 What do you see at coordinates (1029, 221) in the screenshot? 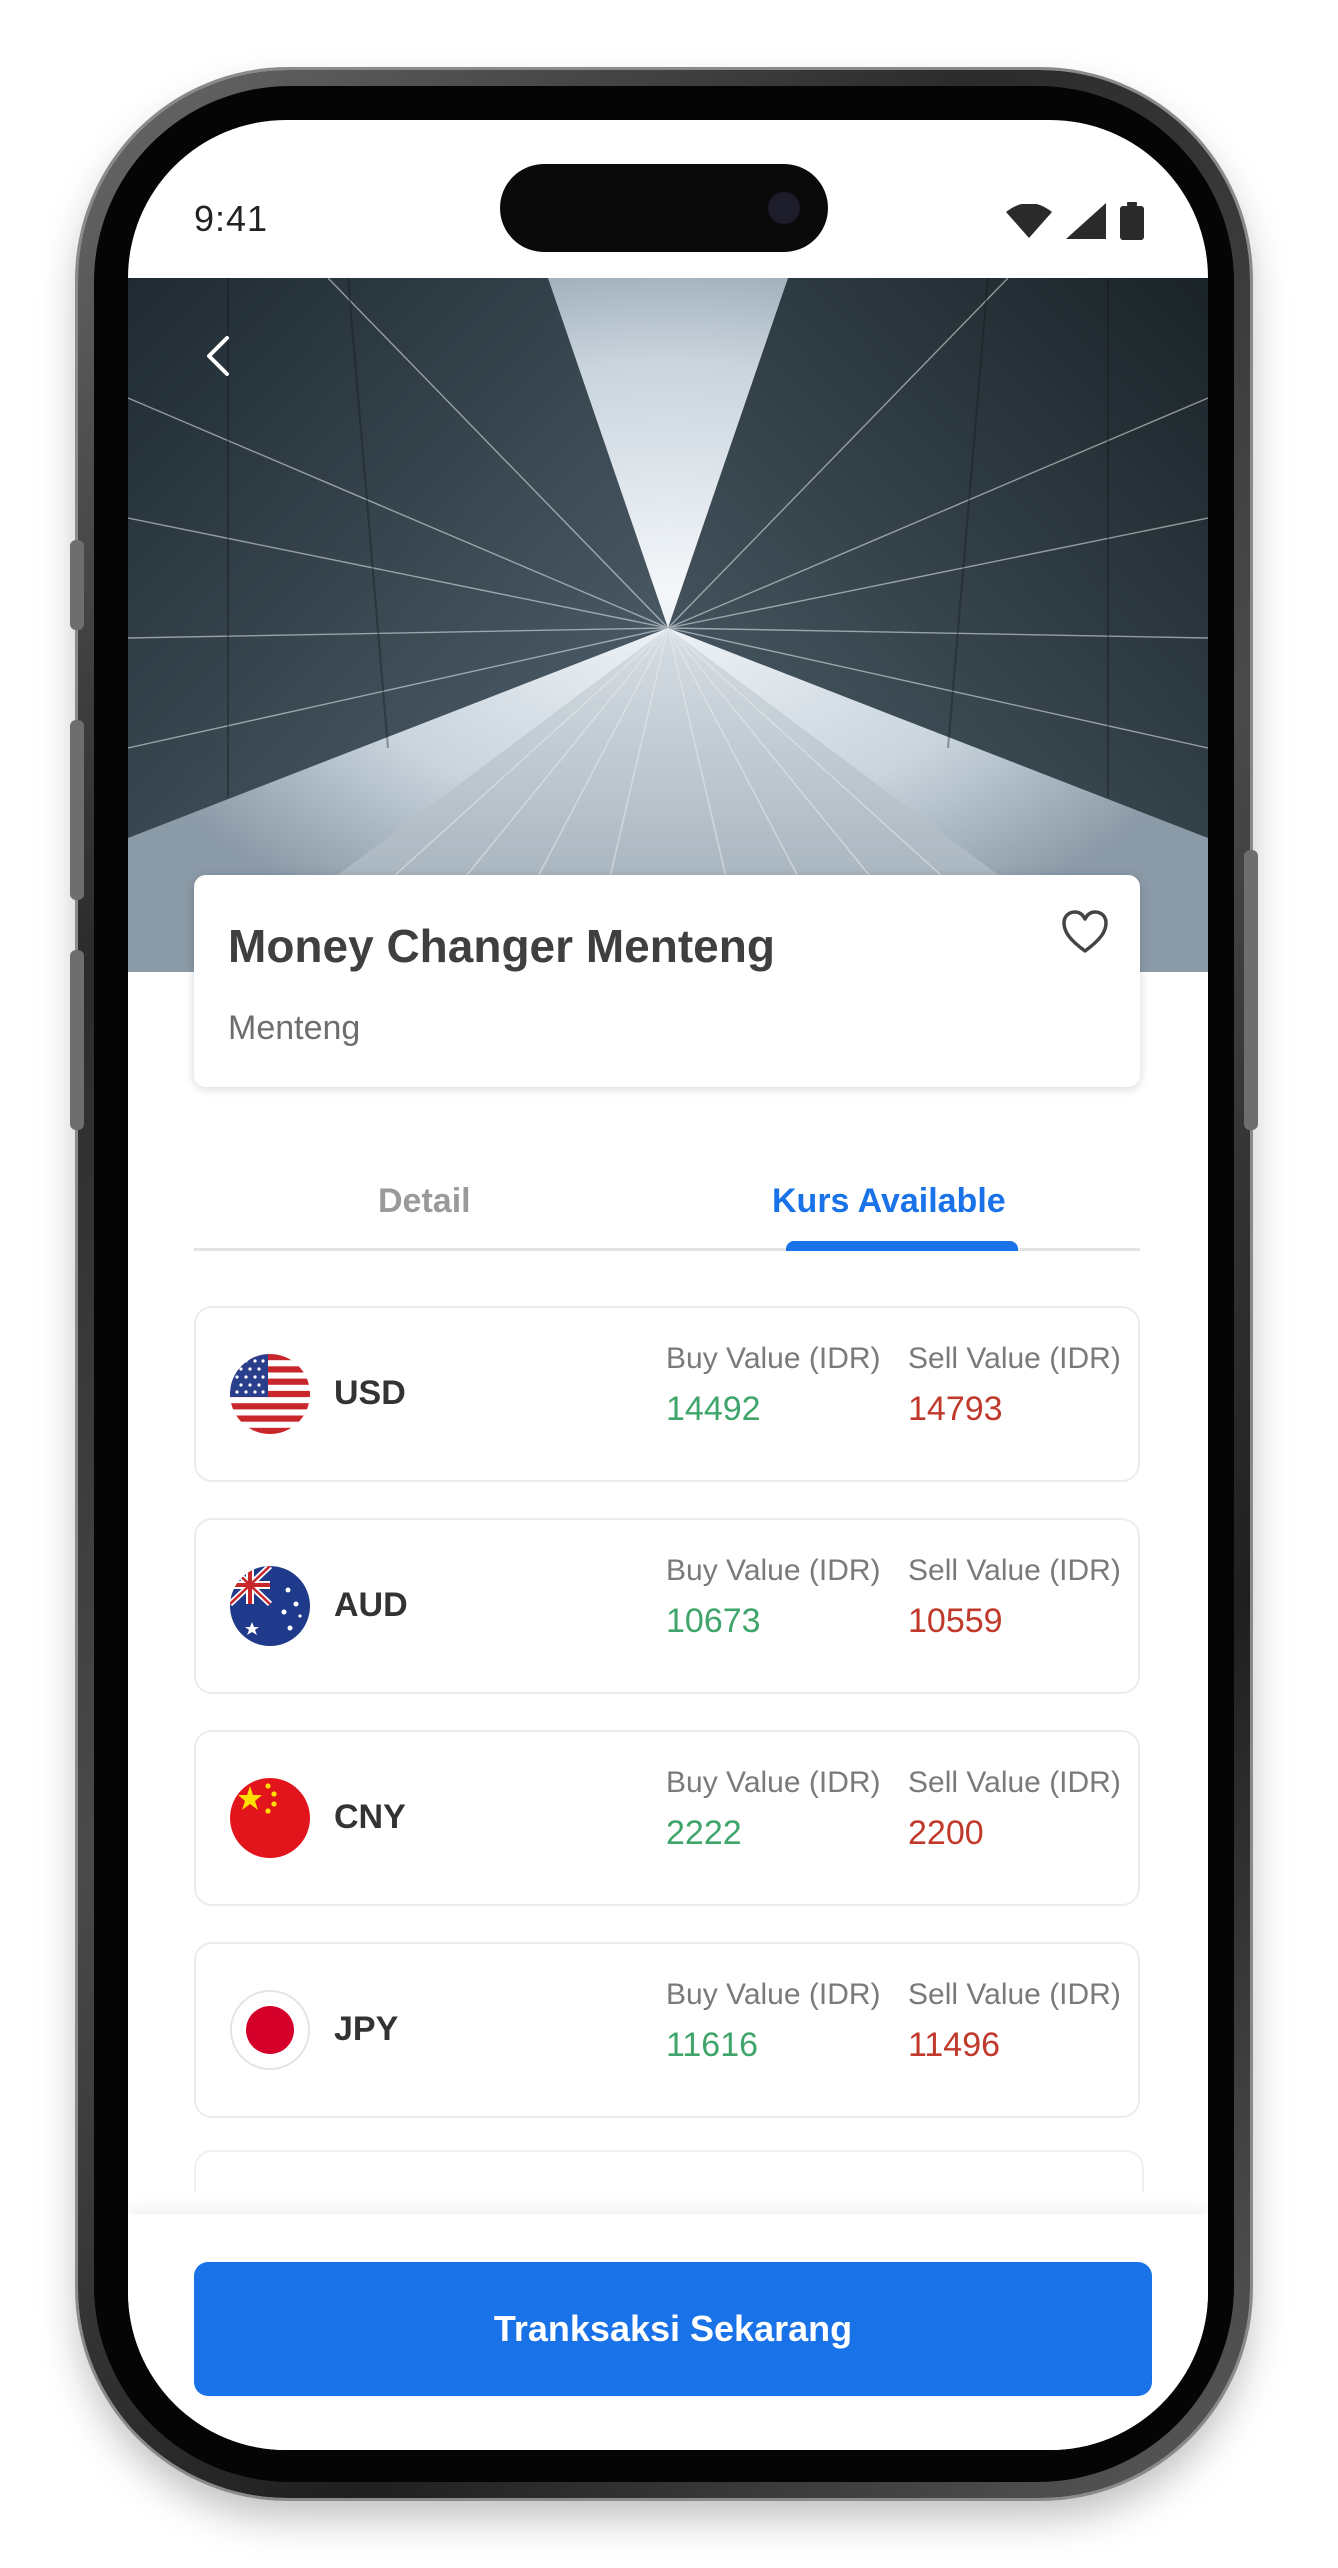
I see `wifi-icon` at bounding box center [1029, 221].